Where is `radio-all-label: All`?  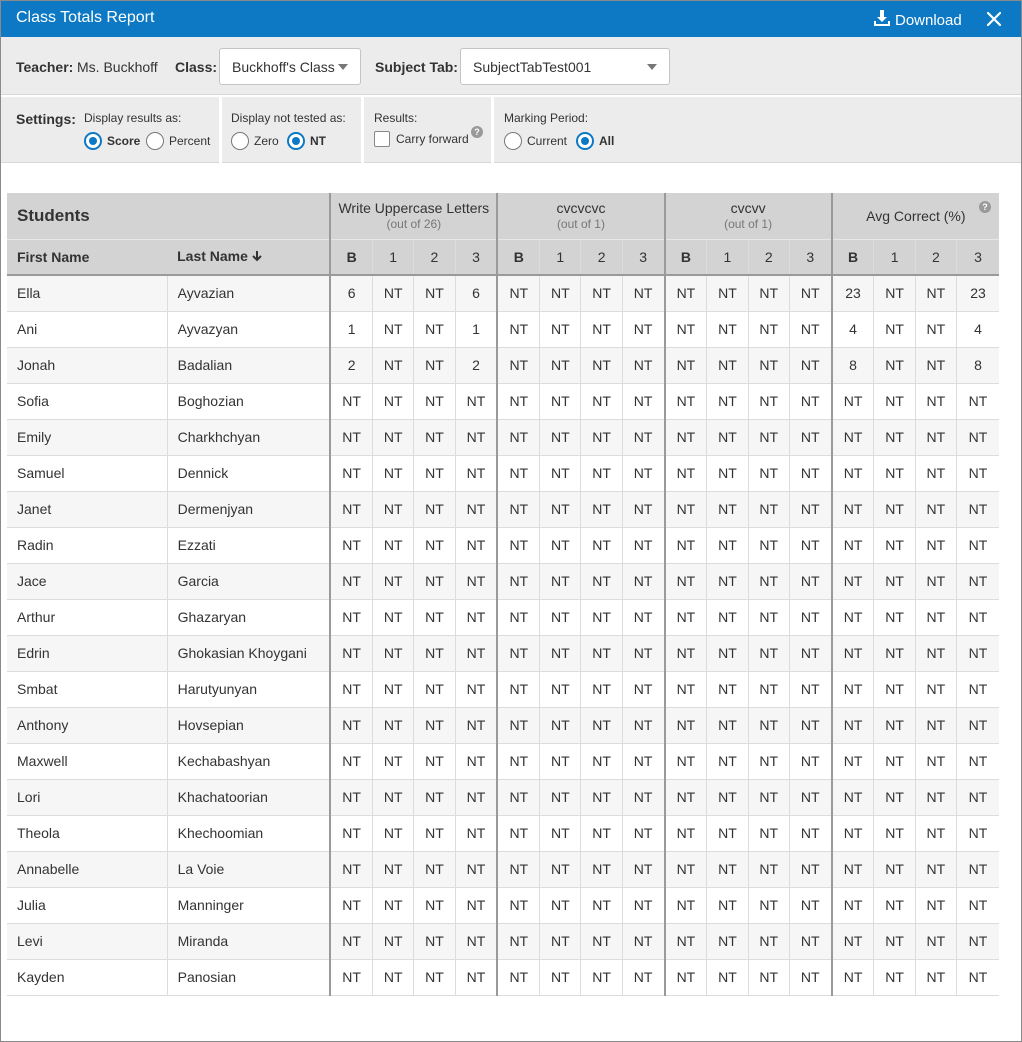
radio-all-label: All is located at coordinates (607, 141).